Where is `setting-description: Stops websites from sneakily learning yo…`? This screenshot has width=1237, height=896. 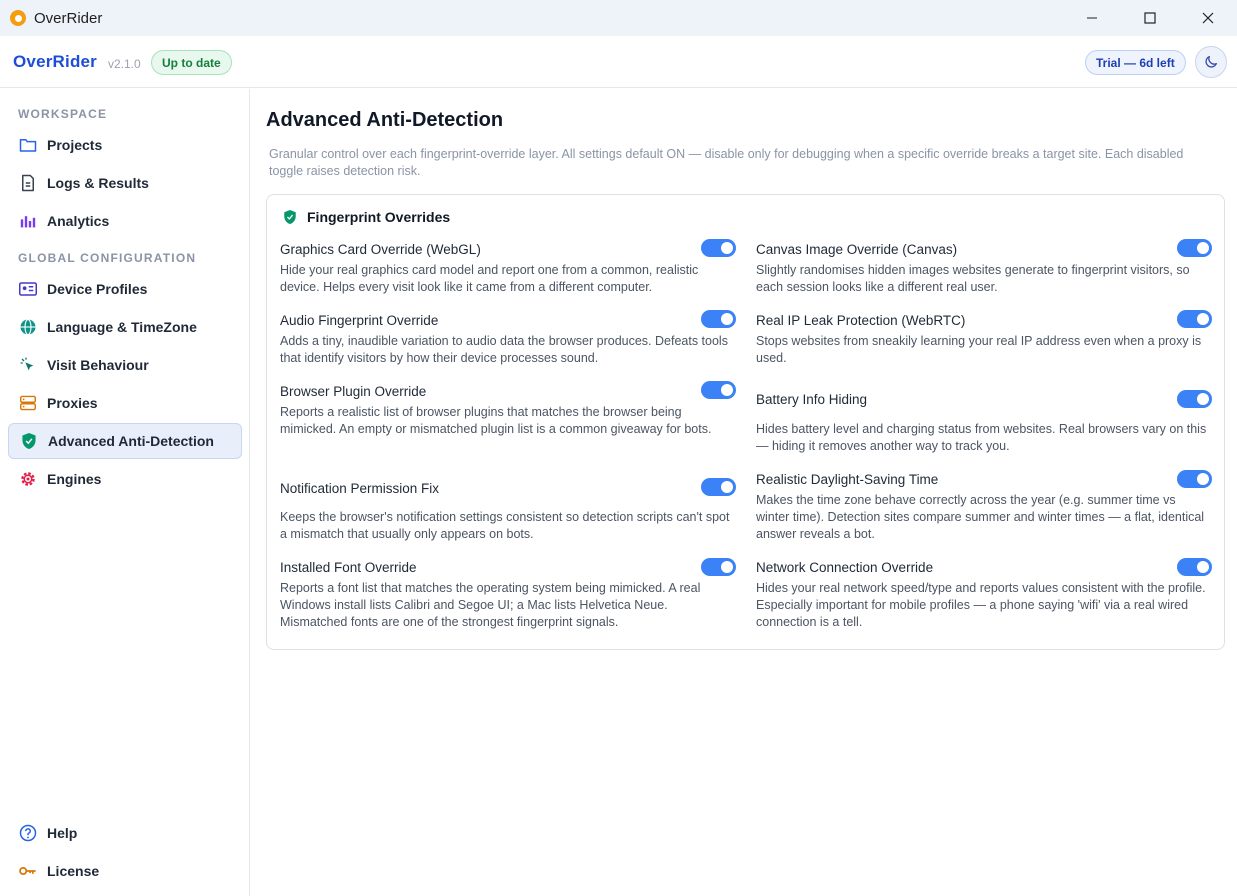
setting-description: Stops websites from sneakily learning yo… is located at coordinates (979, 349).